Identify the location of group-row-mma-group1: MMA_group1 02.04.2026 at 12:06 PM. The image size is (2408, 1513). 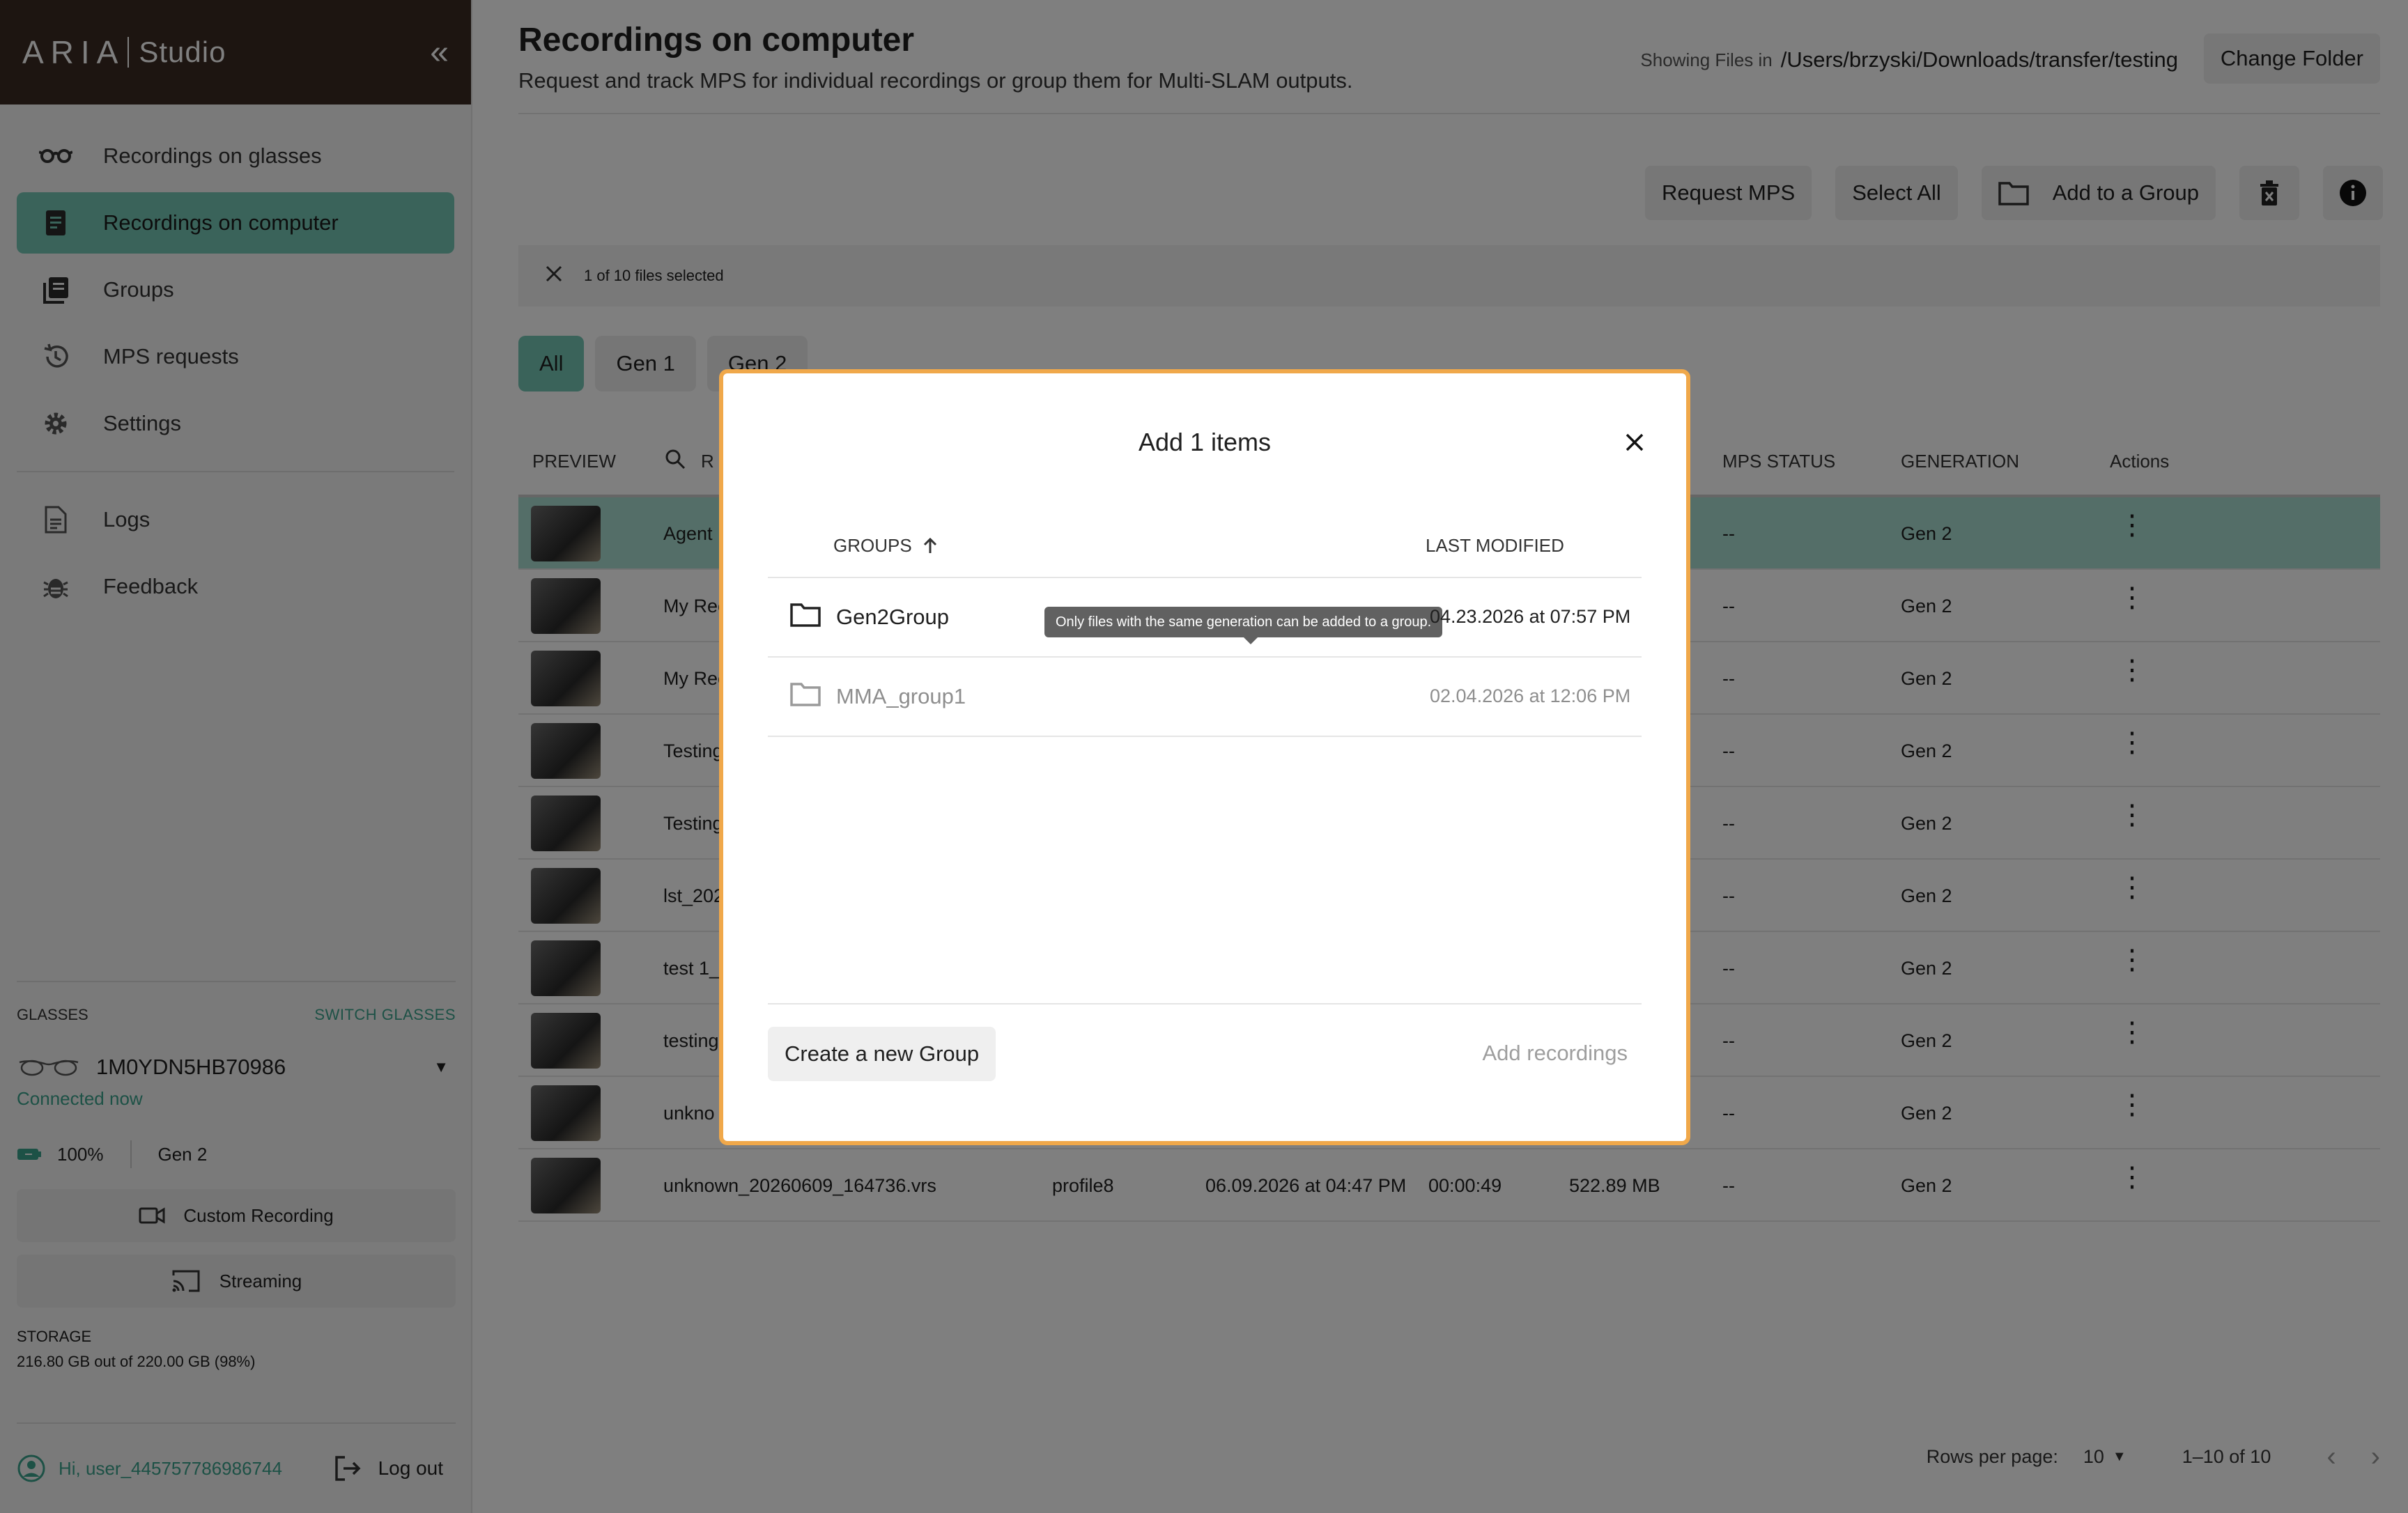
(1205, 698).